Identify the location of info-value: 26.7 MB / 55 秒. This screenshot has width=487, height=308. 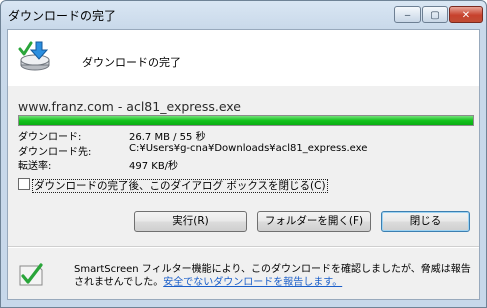
(167, 137).